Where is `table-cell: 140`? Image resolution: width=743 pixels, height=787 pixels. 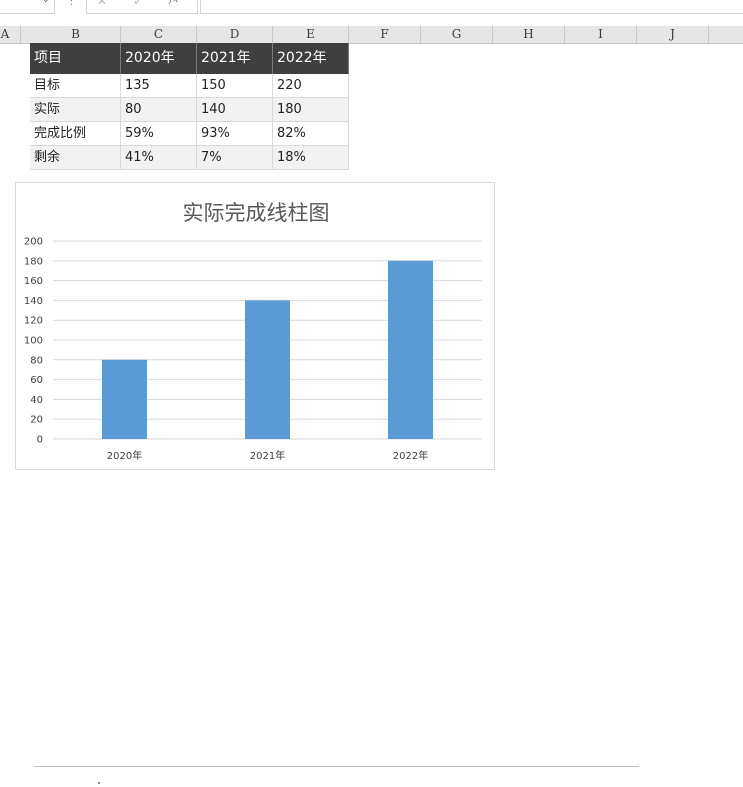 table-cell: 140 is located at coordinates (235, 110).